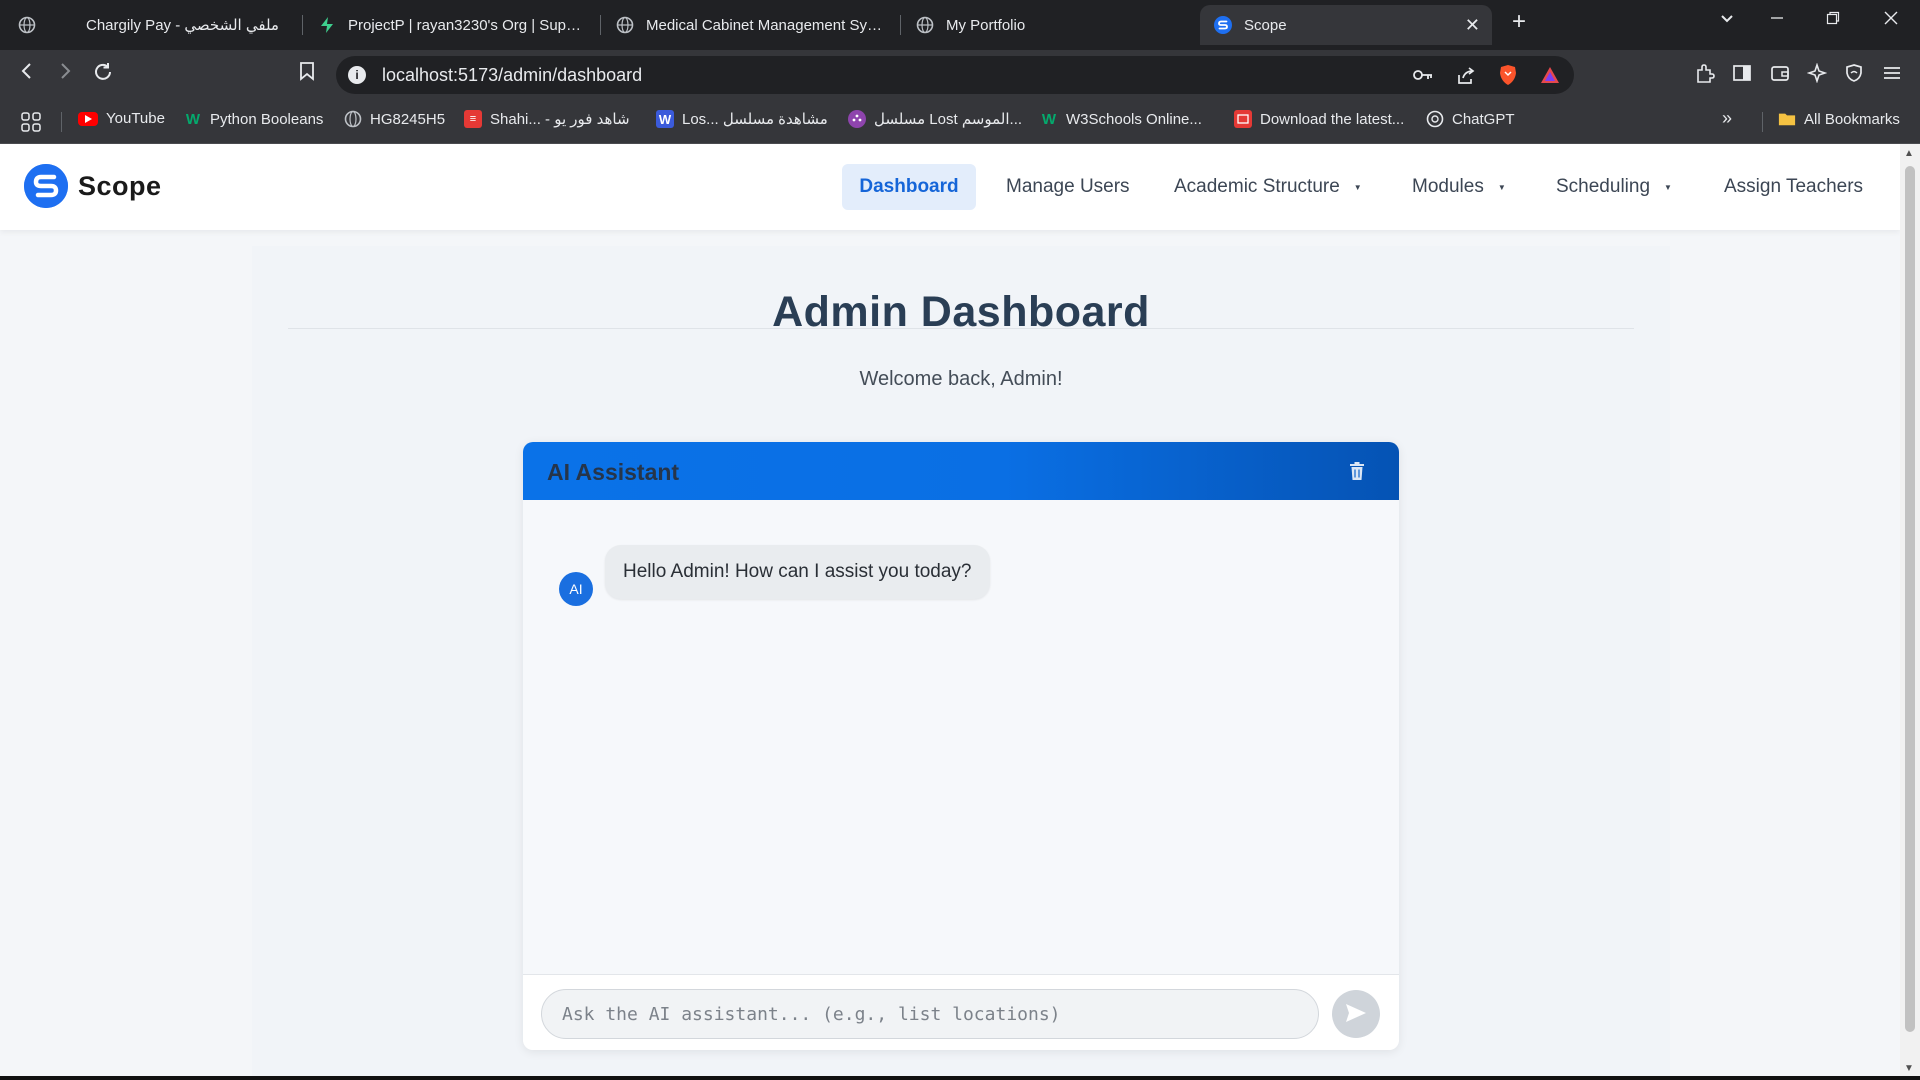 This screenshot has height=1080, width=1920. I want to click on close-window-icon, so click(1891, 20).